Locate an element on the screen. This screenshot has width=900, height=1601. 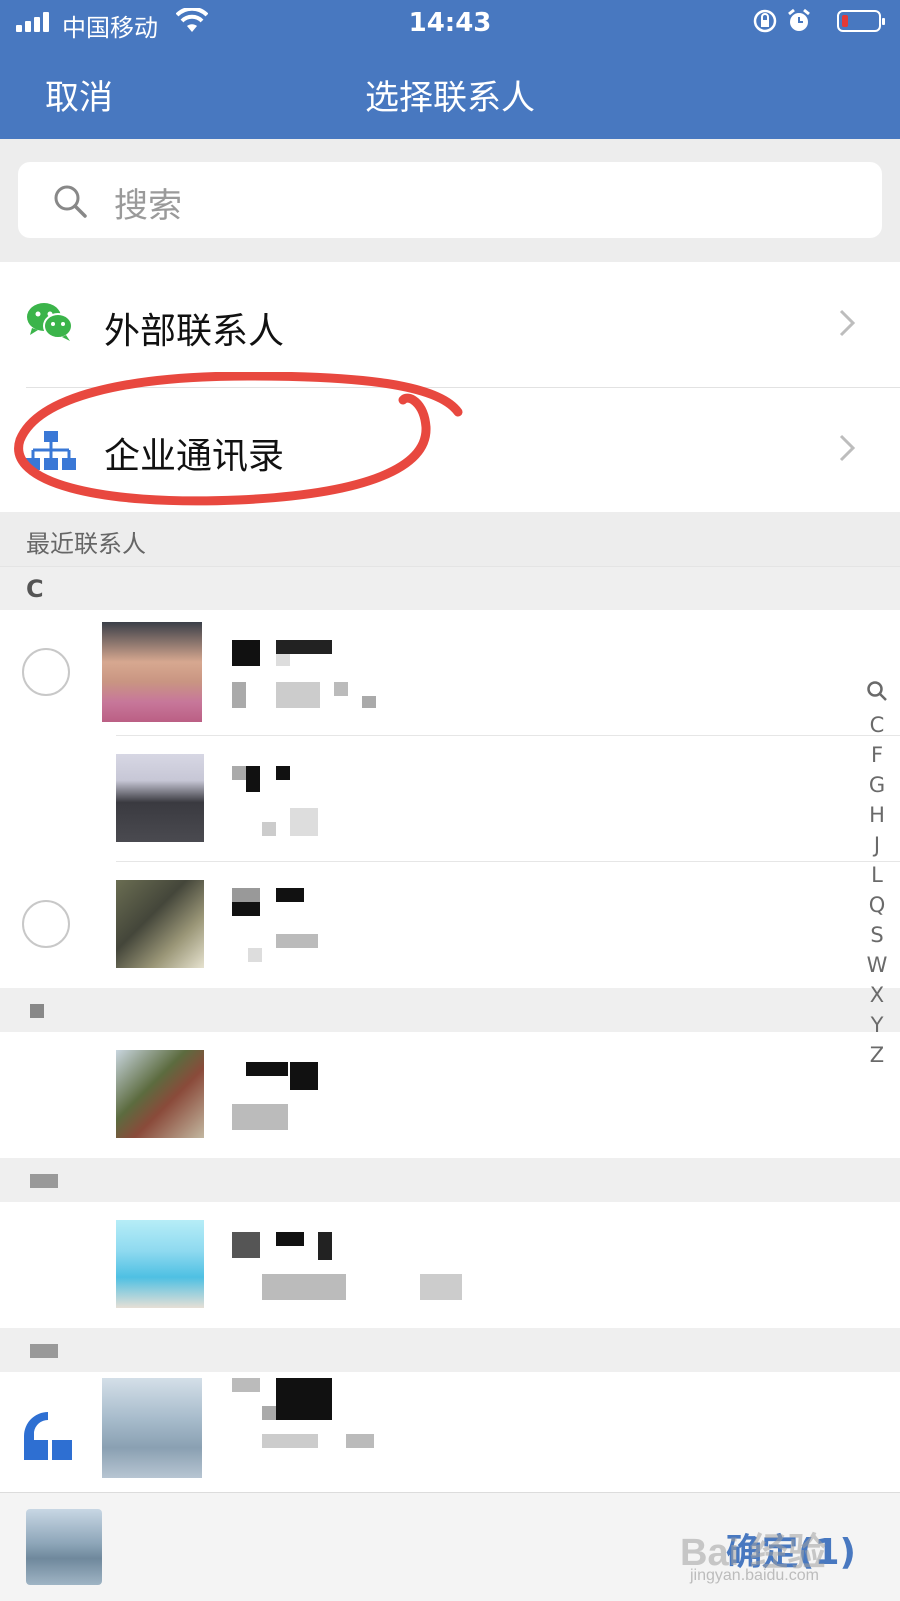
index-letter: Z is located at coordinates (877, 1055).